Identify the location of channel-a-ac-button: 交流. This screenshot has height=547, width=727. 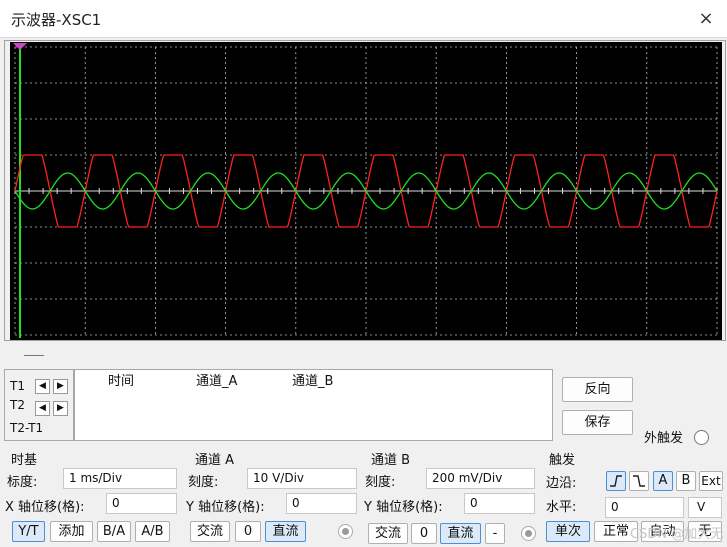
(210, 531).